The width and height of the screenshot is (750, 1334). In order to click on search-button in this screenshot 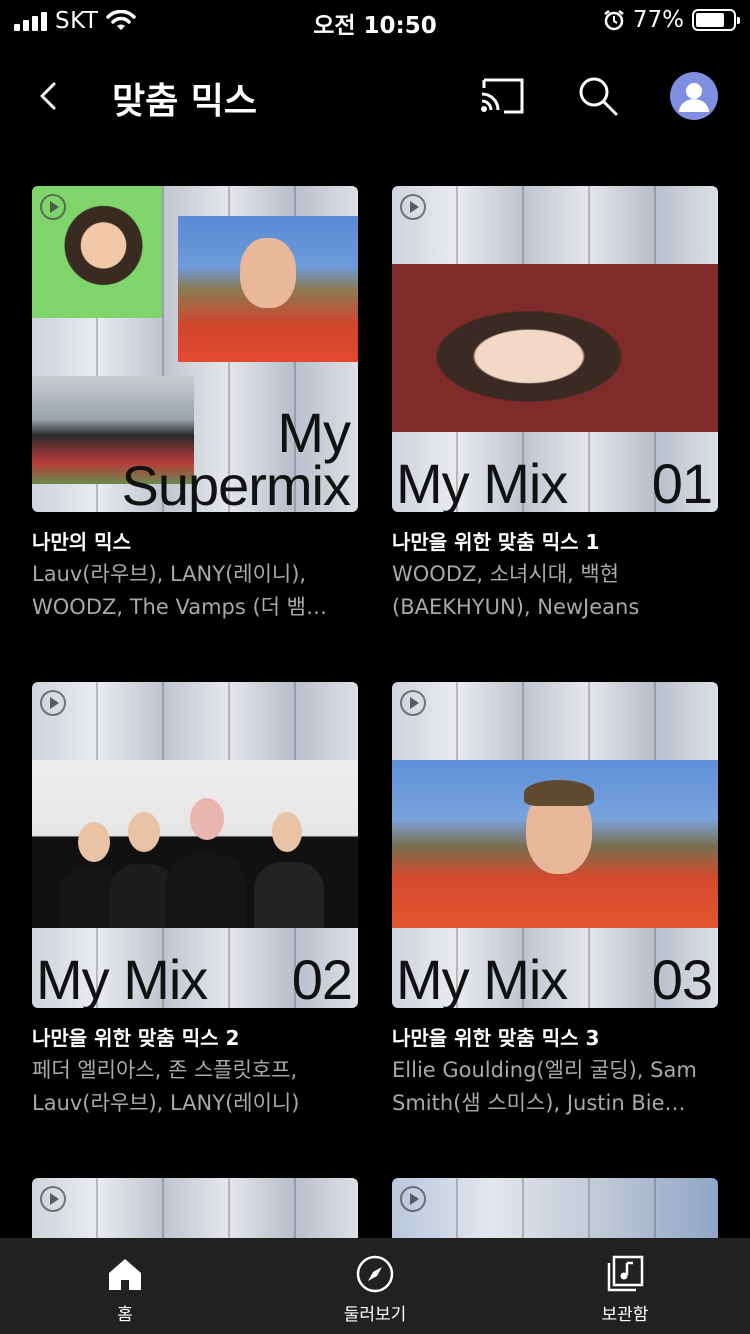, I will do `click(598, 96)`.